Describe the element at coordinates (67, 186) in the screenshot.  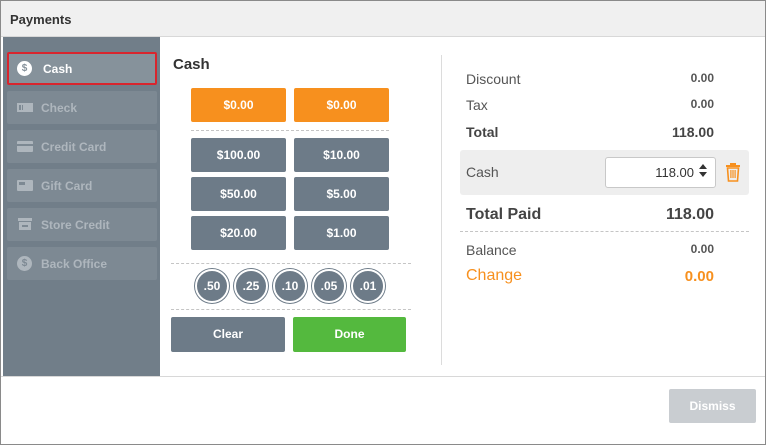
I see `sidebar-item-label: Gift Card` at that location.